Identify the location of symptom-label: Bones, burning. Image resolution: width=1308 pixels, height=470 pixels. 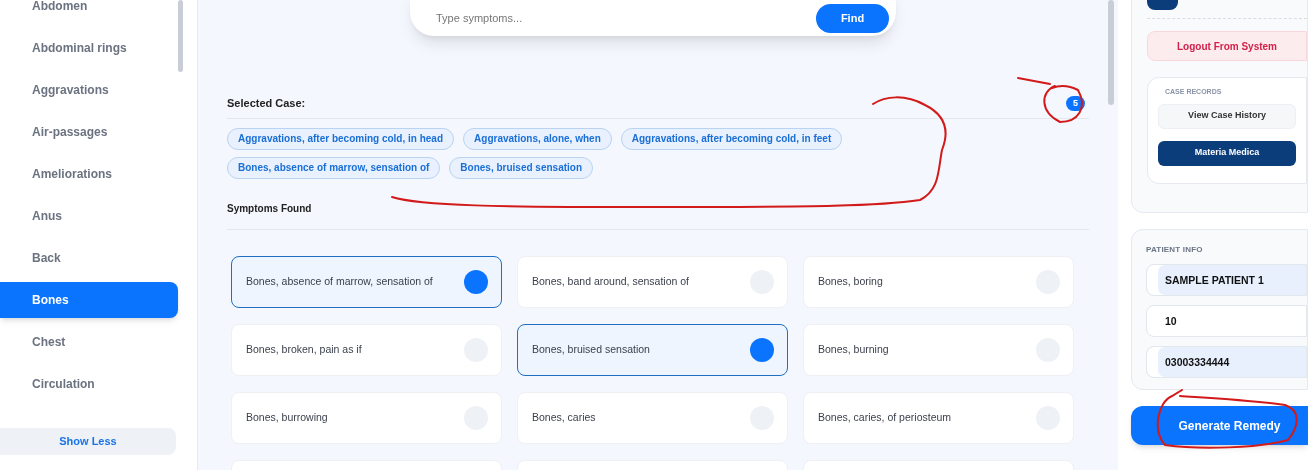
(853, 349).